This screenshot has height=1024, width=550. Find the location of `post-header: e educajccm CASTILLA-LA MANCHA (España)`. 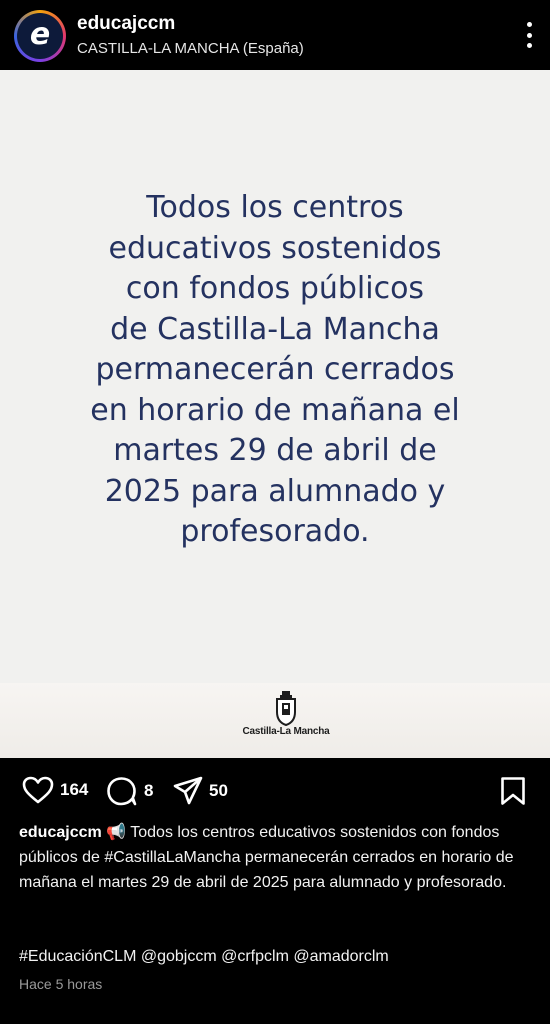

post-header: e educajccm CASTILLA-LA MANCHA (España) is located at coordinates (275, 35).